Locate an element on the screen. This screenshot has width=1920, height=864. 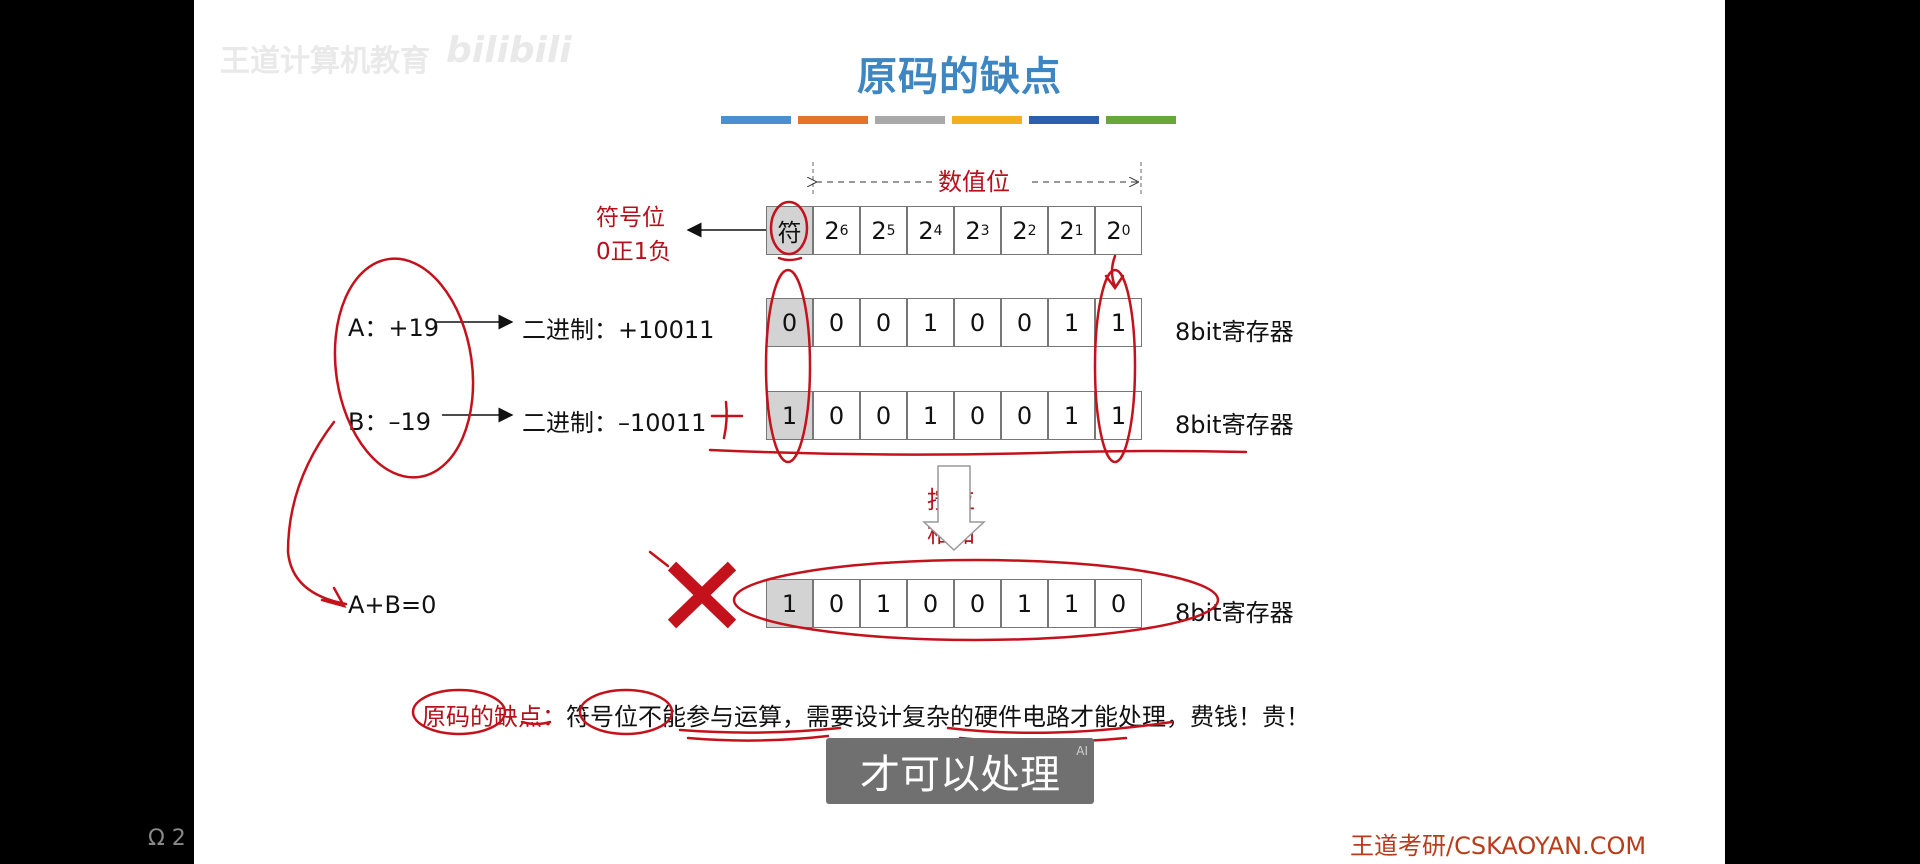
caption-box: 才可以处理 AI is located at coordinates (960, 771).